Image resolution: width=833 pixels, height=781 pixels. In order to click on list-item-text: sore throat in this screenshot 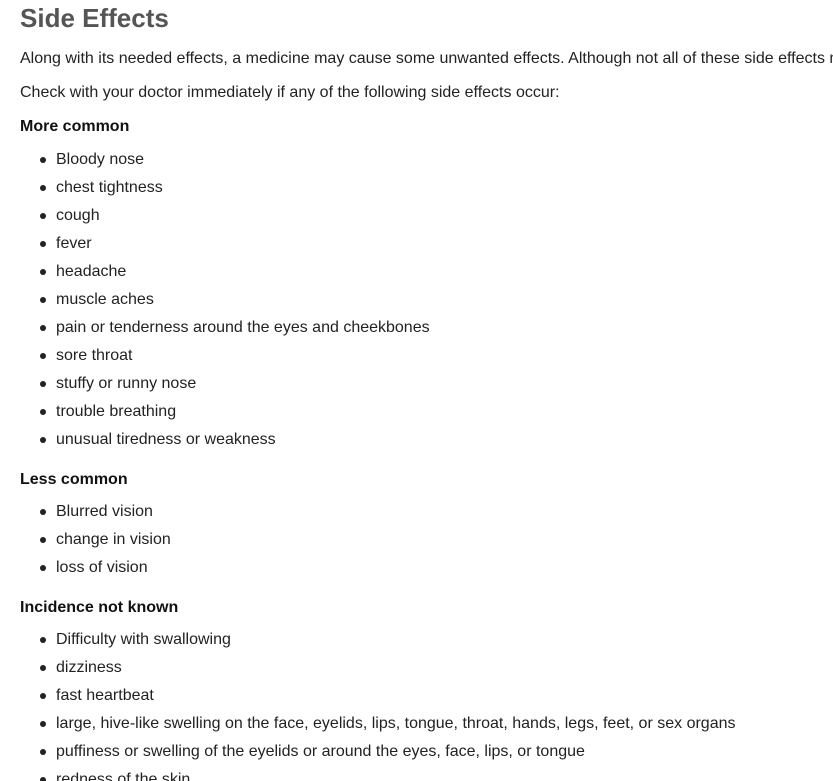, I will do `click(94, 355)`.